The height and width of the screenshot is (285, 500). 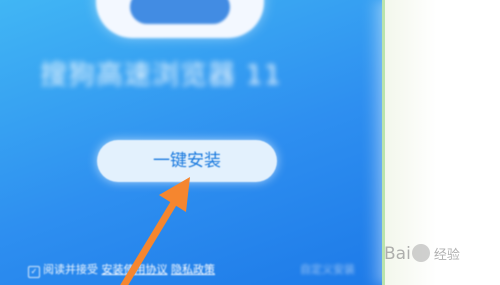 What do you see at coordinates (193, 269) in the screenshot?
I see `privacy-policy-link: 隐私政策` at bounding box center [193, 269].